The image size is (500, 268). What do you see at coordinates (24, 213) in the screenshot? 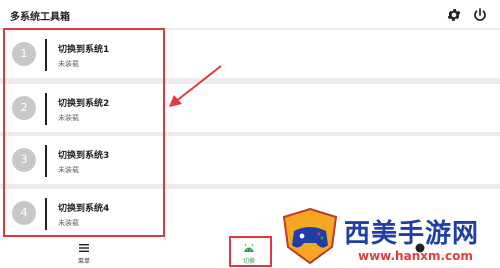
I see `system-number-badge: 4` at bounding box center [24, 213].